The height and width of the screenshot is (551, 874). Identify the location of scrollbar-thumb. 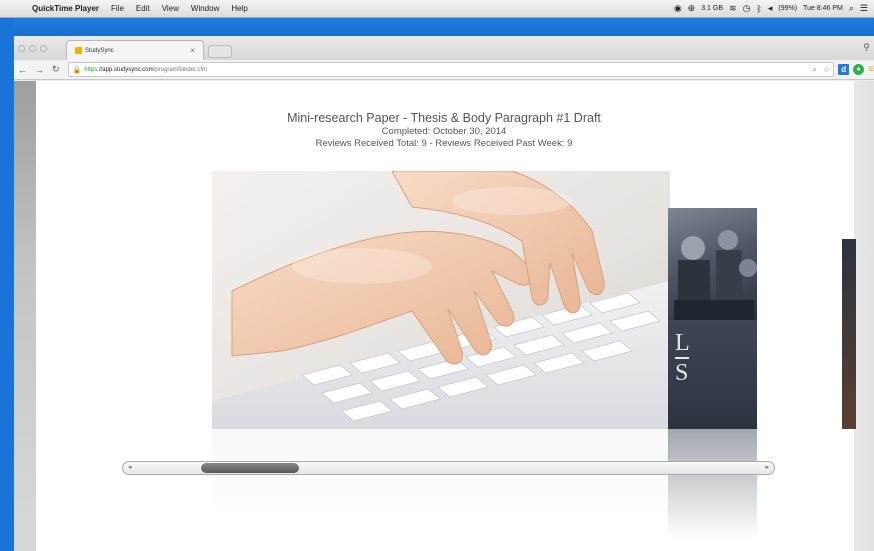
(250, 468).